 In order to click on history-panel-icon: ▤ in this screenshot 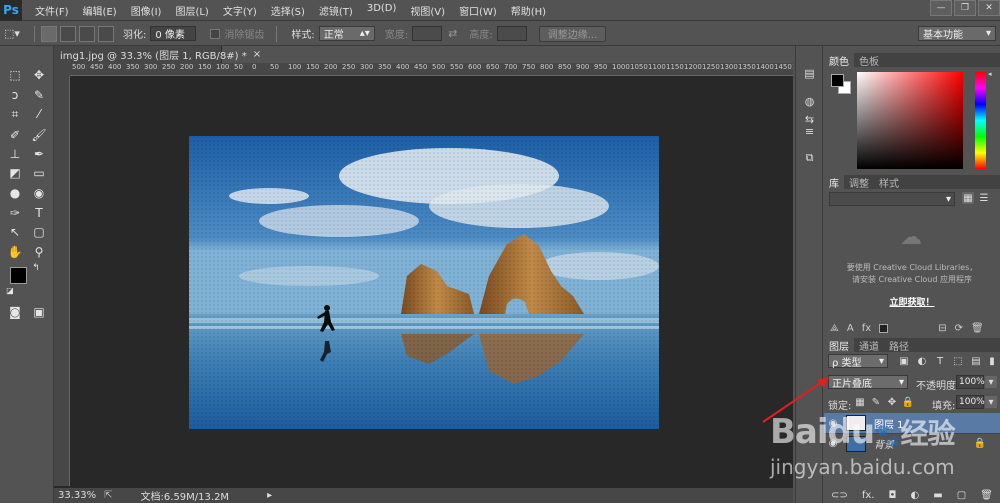, I will do `click(809, 73)`.